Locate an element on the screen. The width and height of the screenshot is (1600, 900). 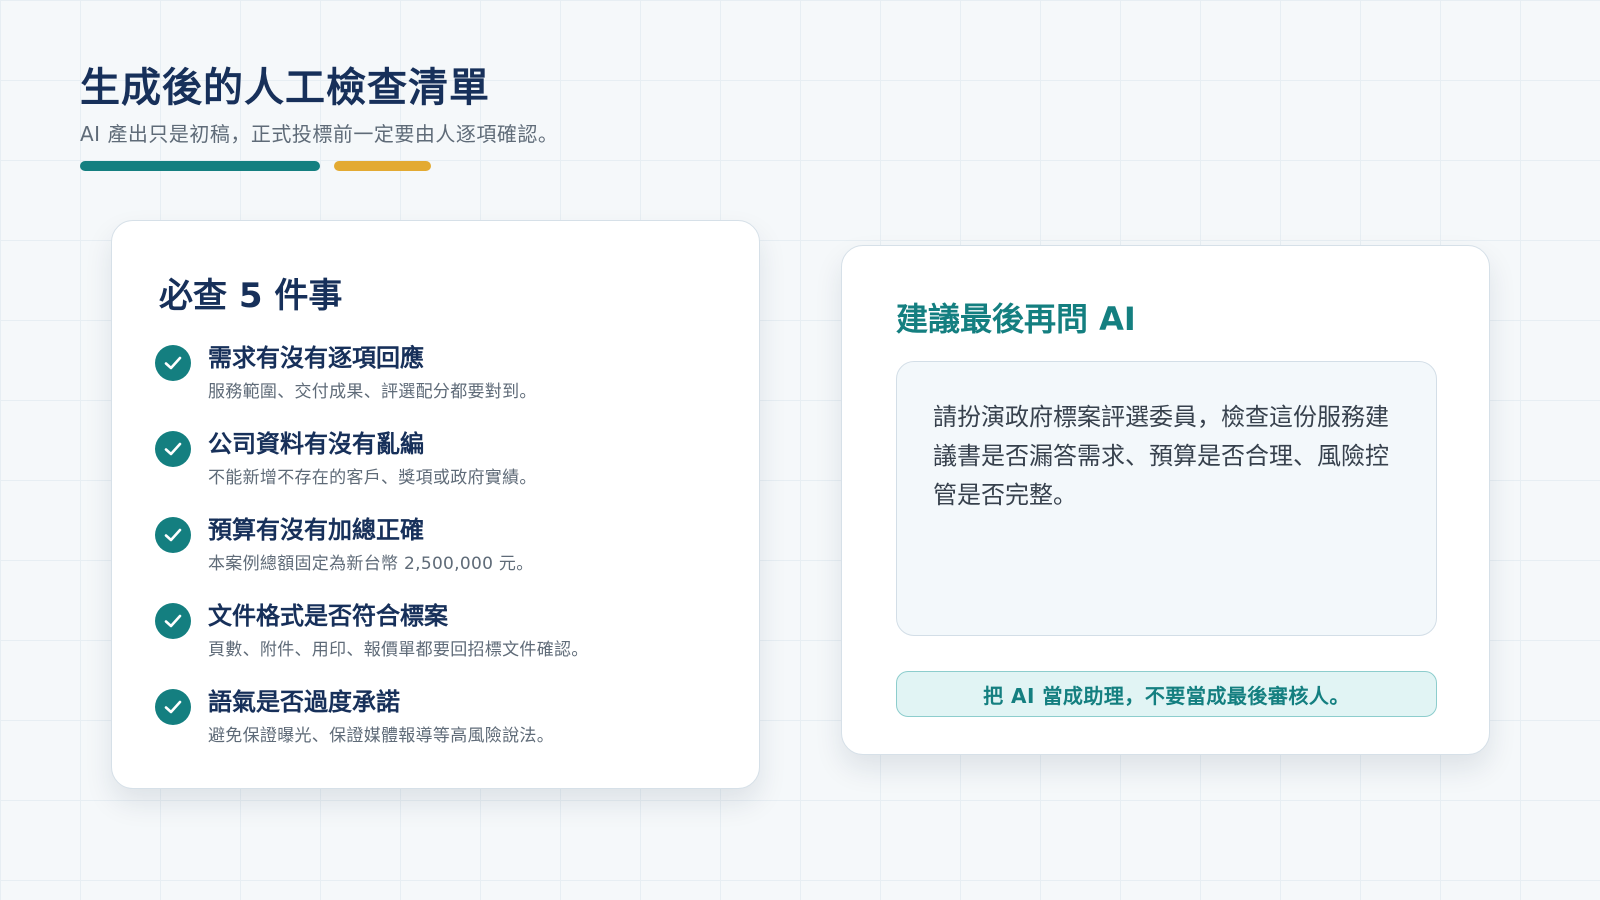
checklist-title: 必查 5 件事 is located at coordinates (251, 296).